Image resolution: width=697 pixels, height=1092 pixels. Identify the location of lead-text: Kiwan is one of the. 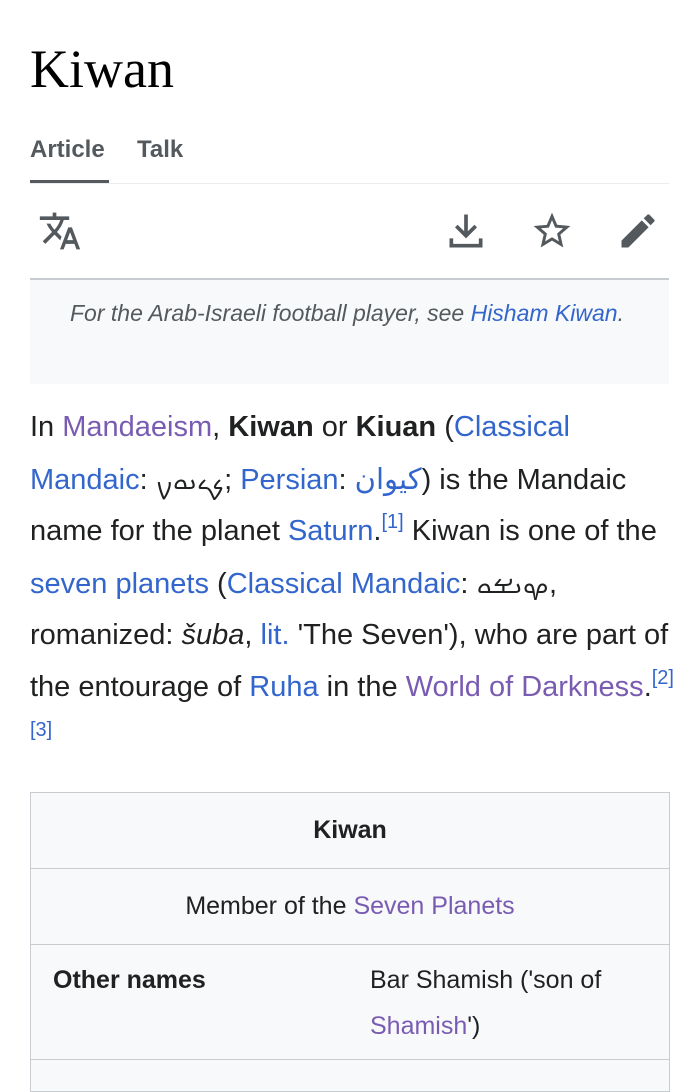
(530, 531).